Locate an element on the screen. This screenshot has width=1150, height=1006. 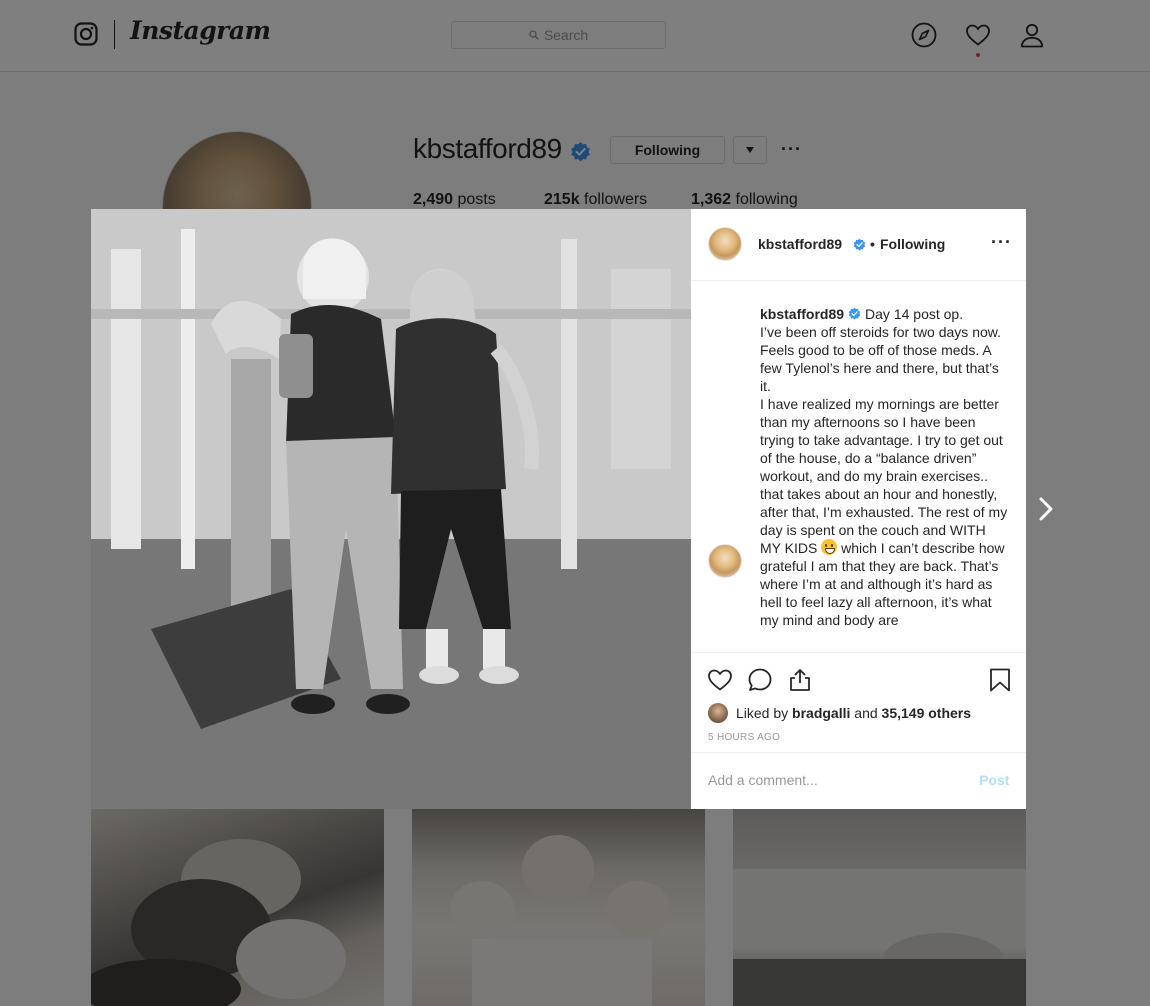
comment-icon is located at coordinates (760, 680).